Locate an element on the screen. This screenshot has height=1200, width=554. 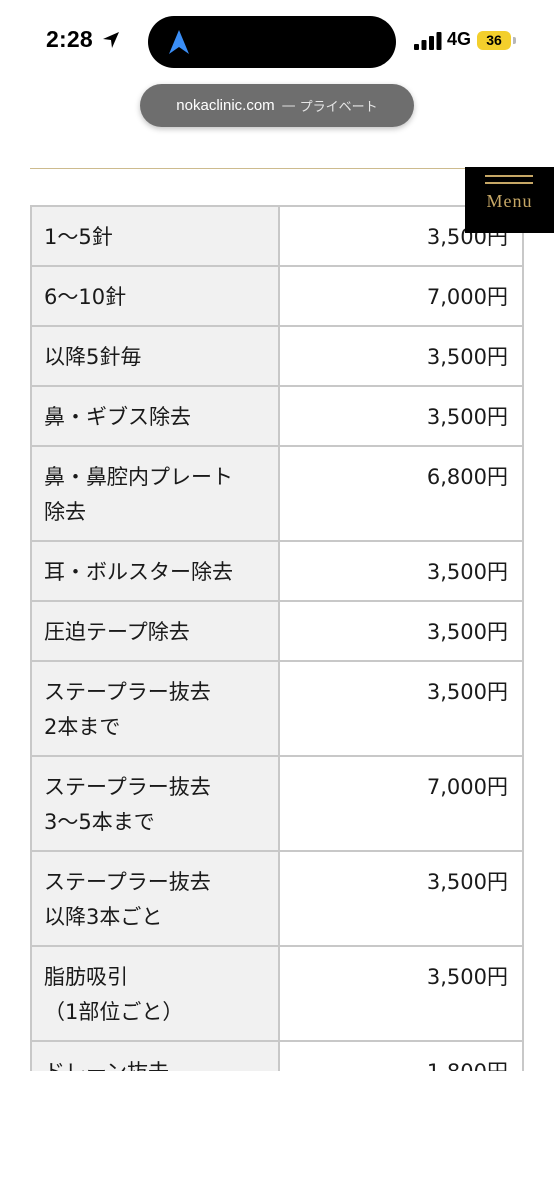
header-divider is located at coordinates (277, 168).